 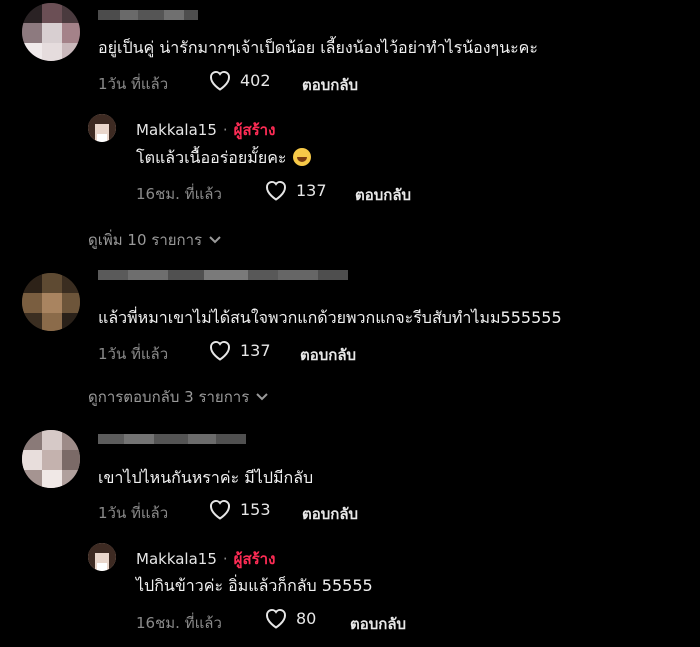 I want to click on like-button: 153, so click(x=239, y=509).